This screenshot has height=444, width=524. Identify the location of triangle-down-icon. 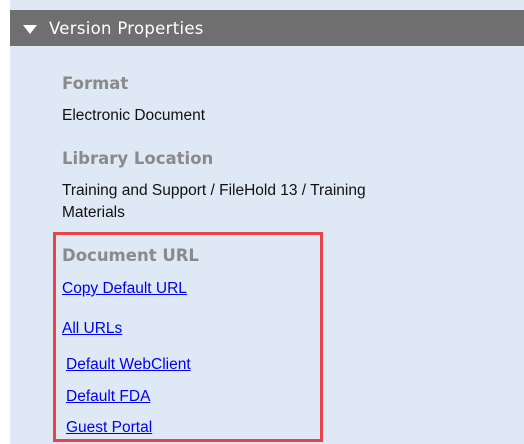
(30, 29).